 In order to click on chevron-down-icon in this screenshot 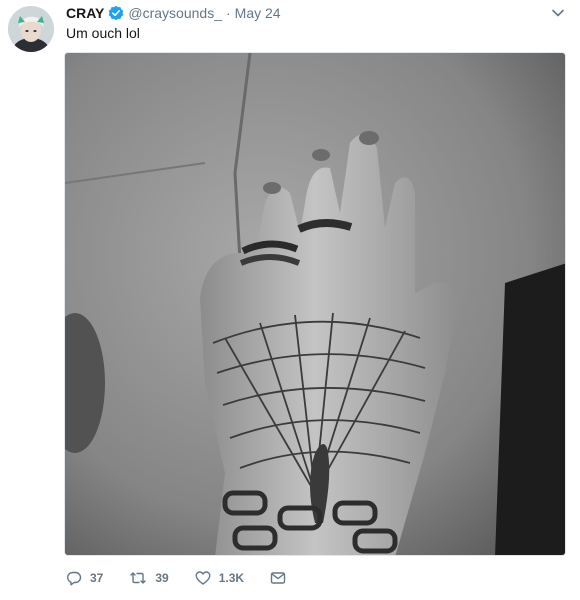, I will do `click(558, 13)`.